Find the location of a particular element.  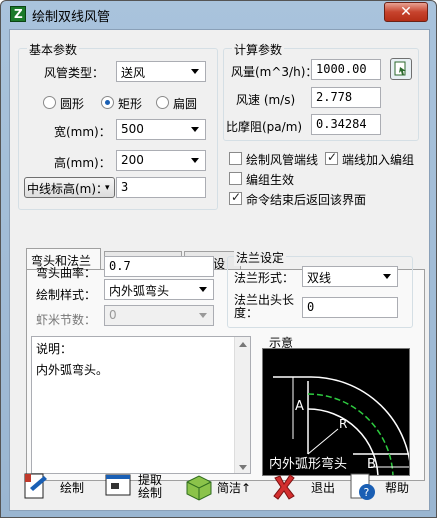

flange-extend-input: 0 is located at coordinates (350, 307).